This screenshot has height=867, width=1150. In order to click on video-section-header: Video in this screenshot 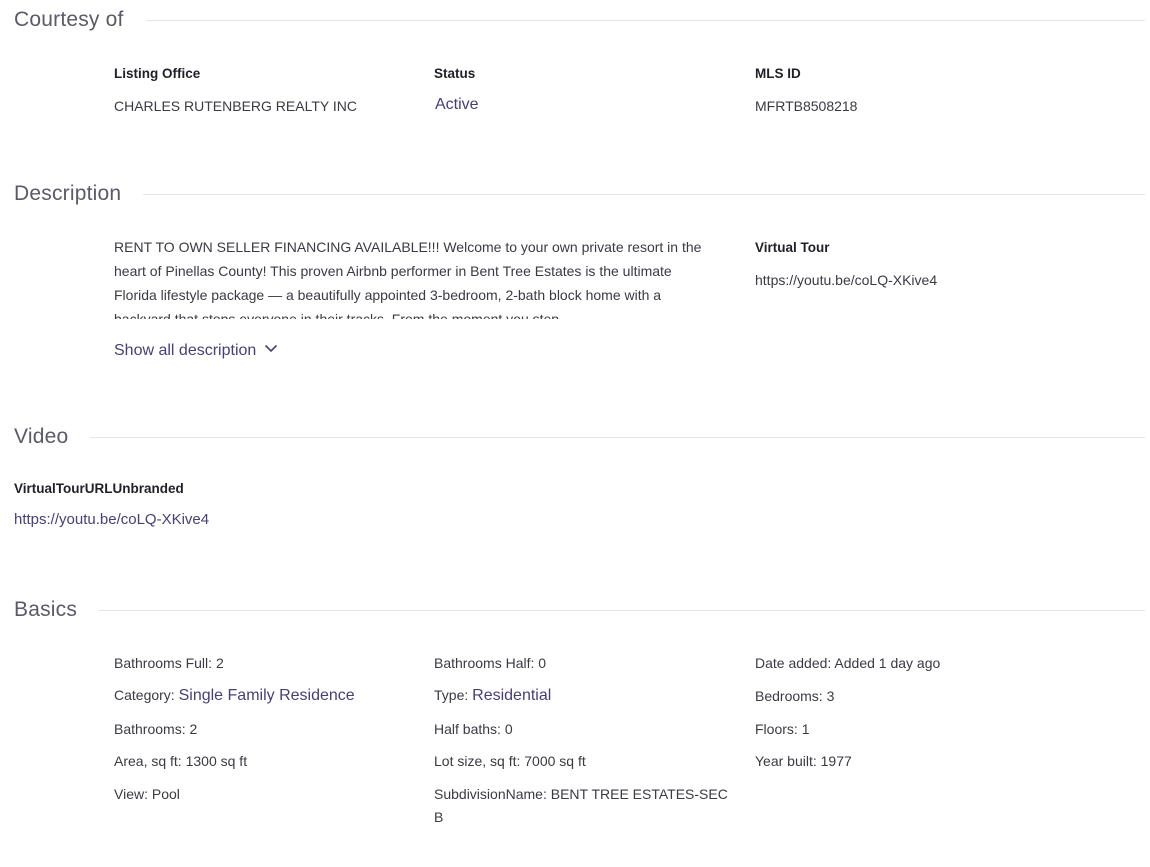, I will do `click(579, 437)`.